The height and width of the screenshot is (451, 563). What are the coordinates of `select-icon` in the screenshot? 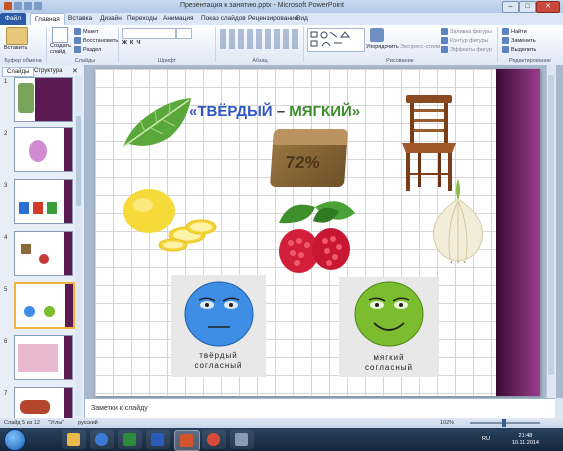 It's located at (505, 49).